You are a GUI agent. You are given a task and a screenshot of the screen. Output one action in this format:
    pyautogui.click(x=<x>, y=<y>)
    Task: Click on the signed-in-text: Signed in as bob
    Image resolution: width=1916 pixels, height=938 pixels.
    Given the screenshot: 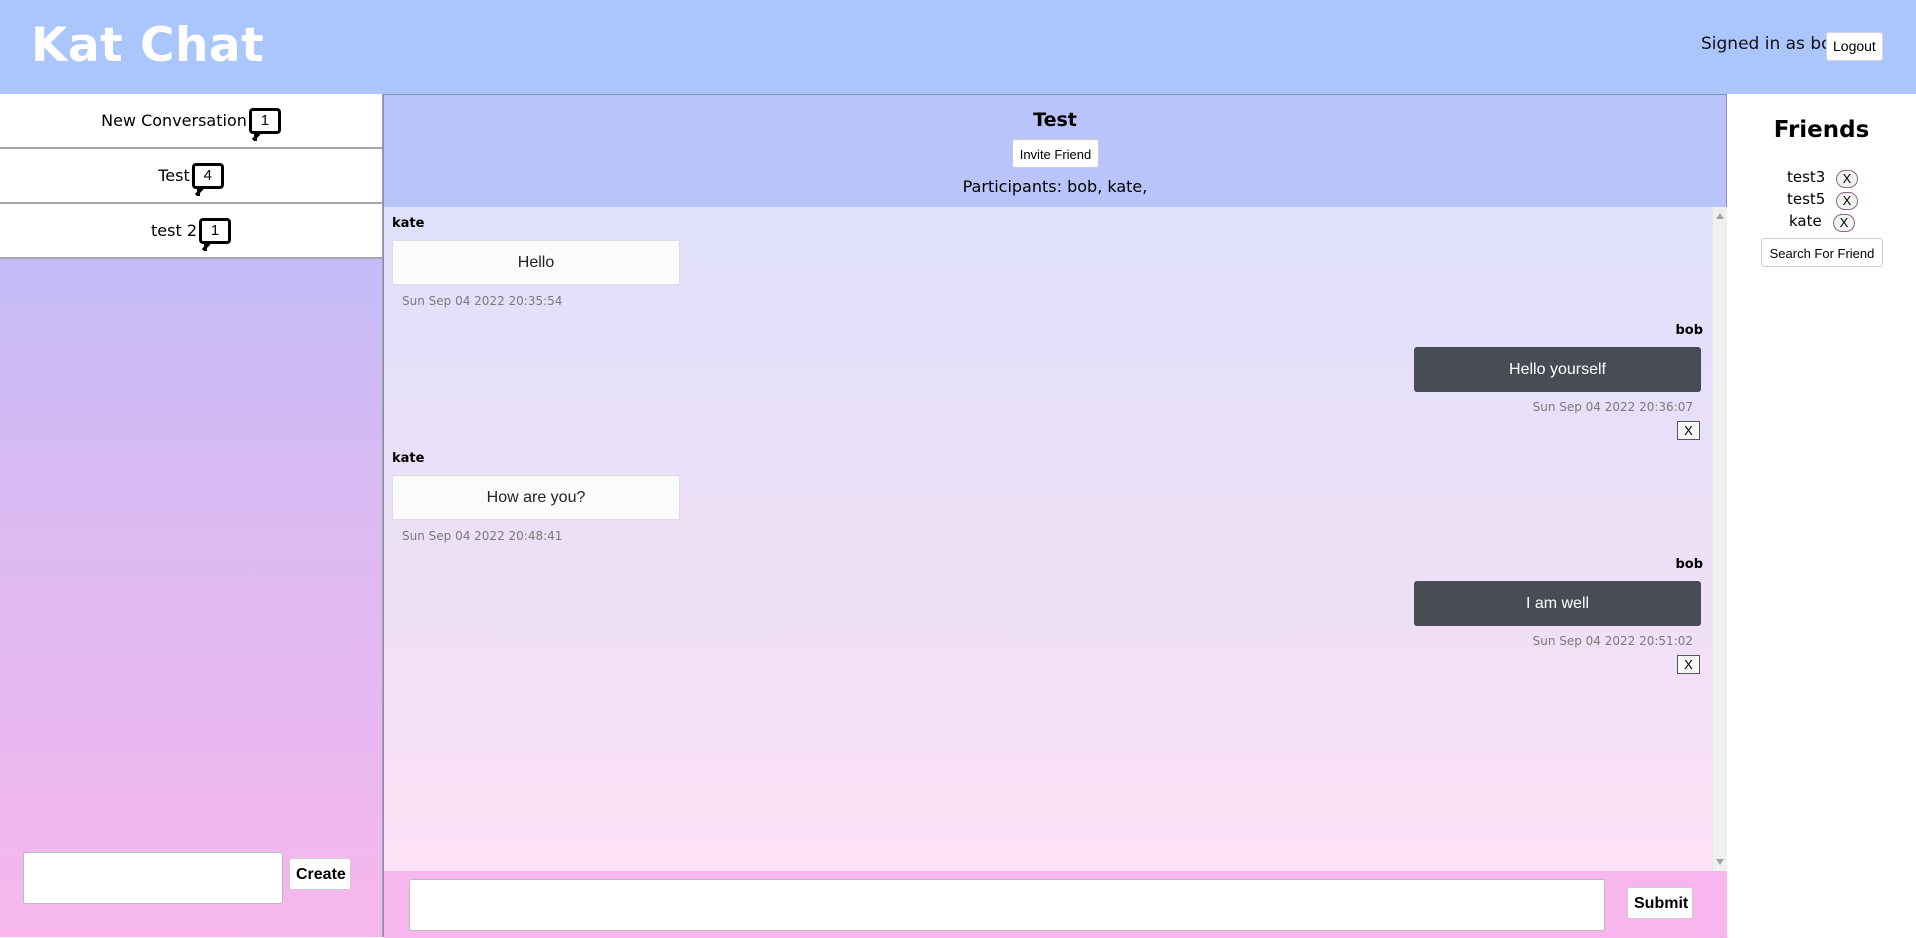 What is the action you would take?
    pyautogui.click(x=1772, y=44)
    